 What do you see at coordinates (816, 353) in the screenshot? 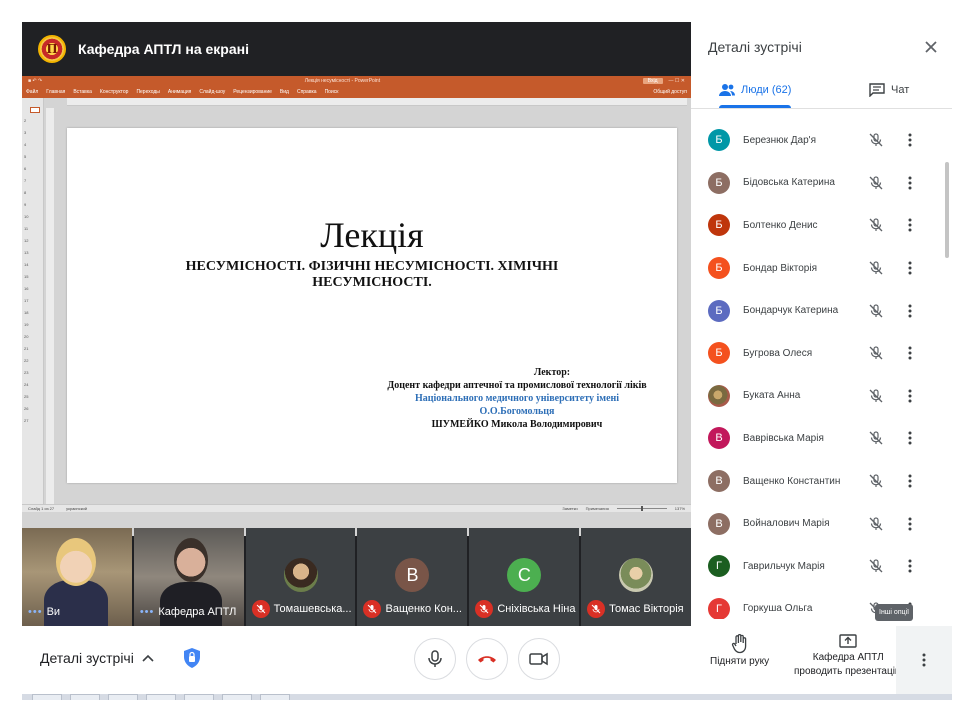
I see `participant-row: Б Бугрова Олеся` at bounding box center [816, 353].